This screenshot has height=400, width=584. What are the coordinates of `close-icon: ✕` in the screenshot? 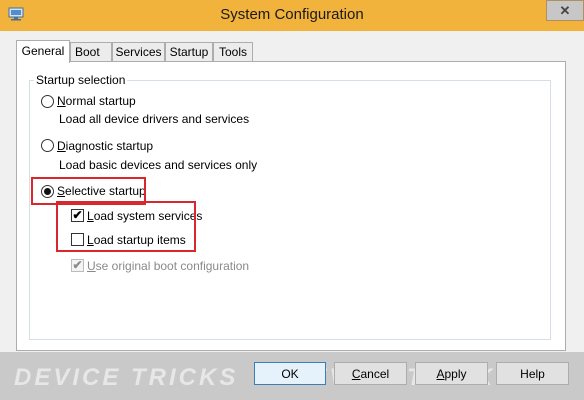 It's located at (565, 10).